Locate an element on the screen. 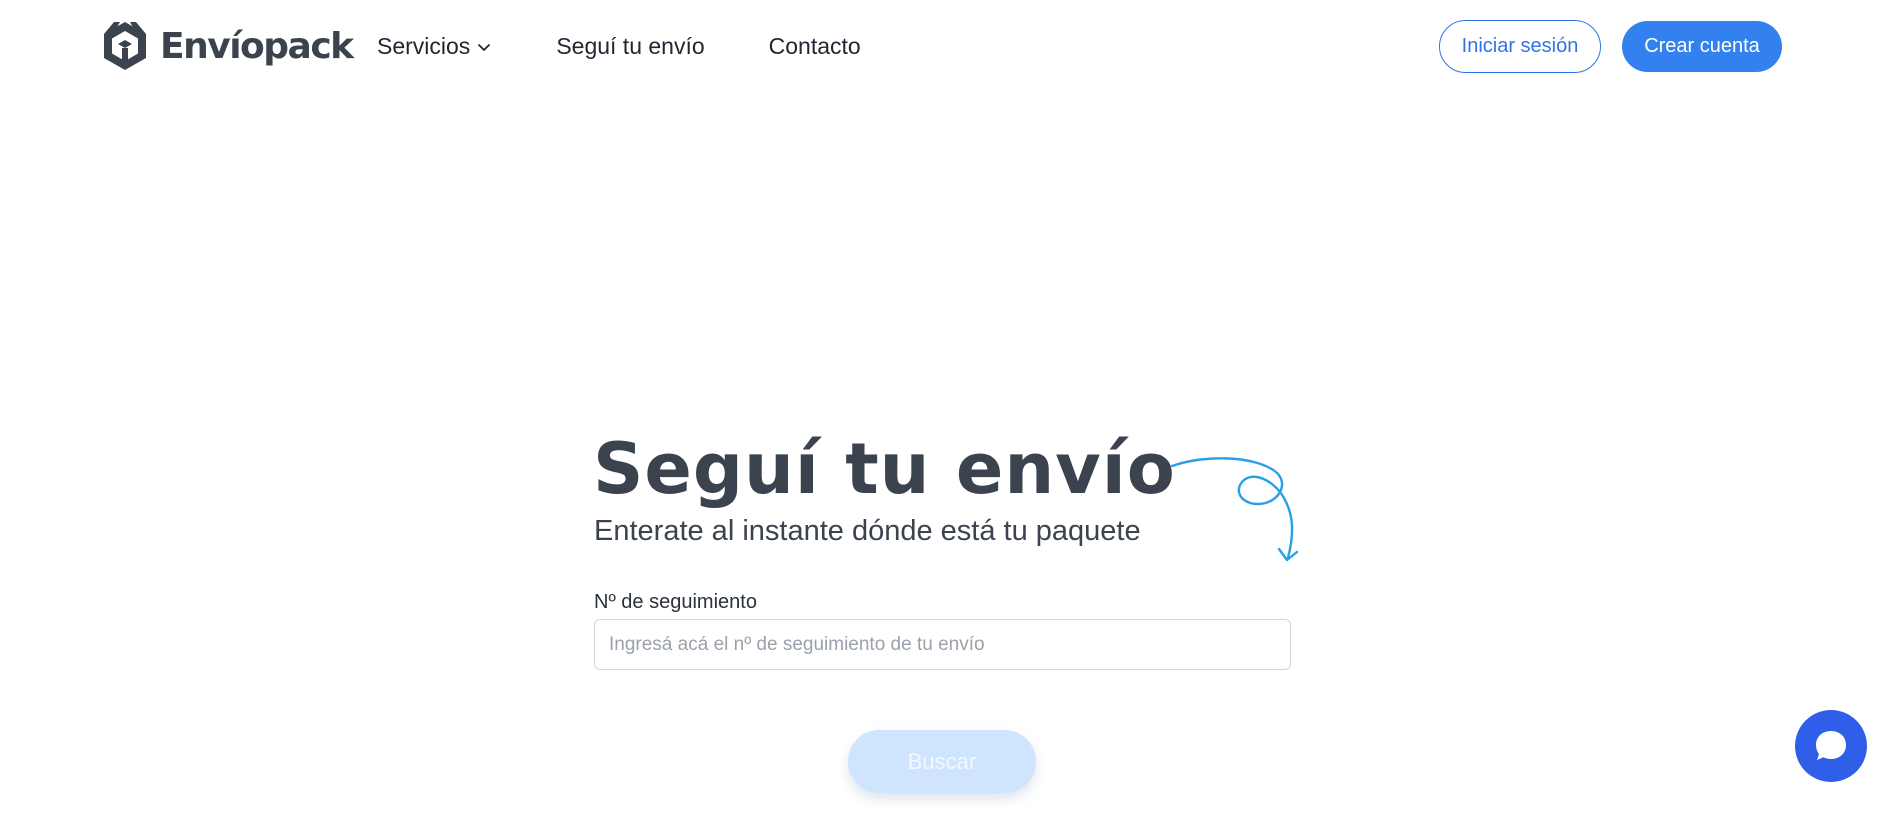 The image size is (1884, 832). chat-bubble-icon is located at coordinates (1831, 745).